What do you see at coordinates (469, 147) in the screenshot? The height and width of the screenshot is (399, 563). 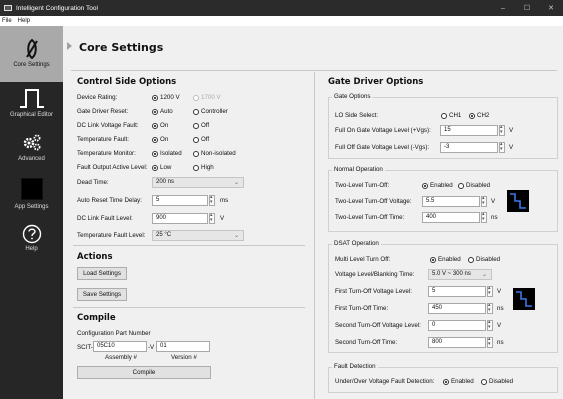 I see `full-off-gate-voltage-input: -3` at bounding box center [469, 147].